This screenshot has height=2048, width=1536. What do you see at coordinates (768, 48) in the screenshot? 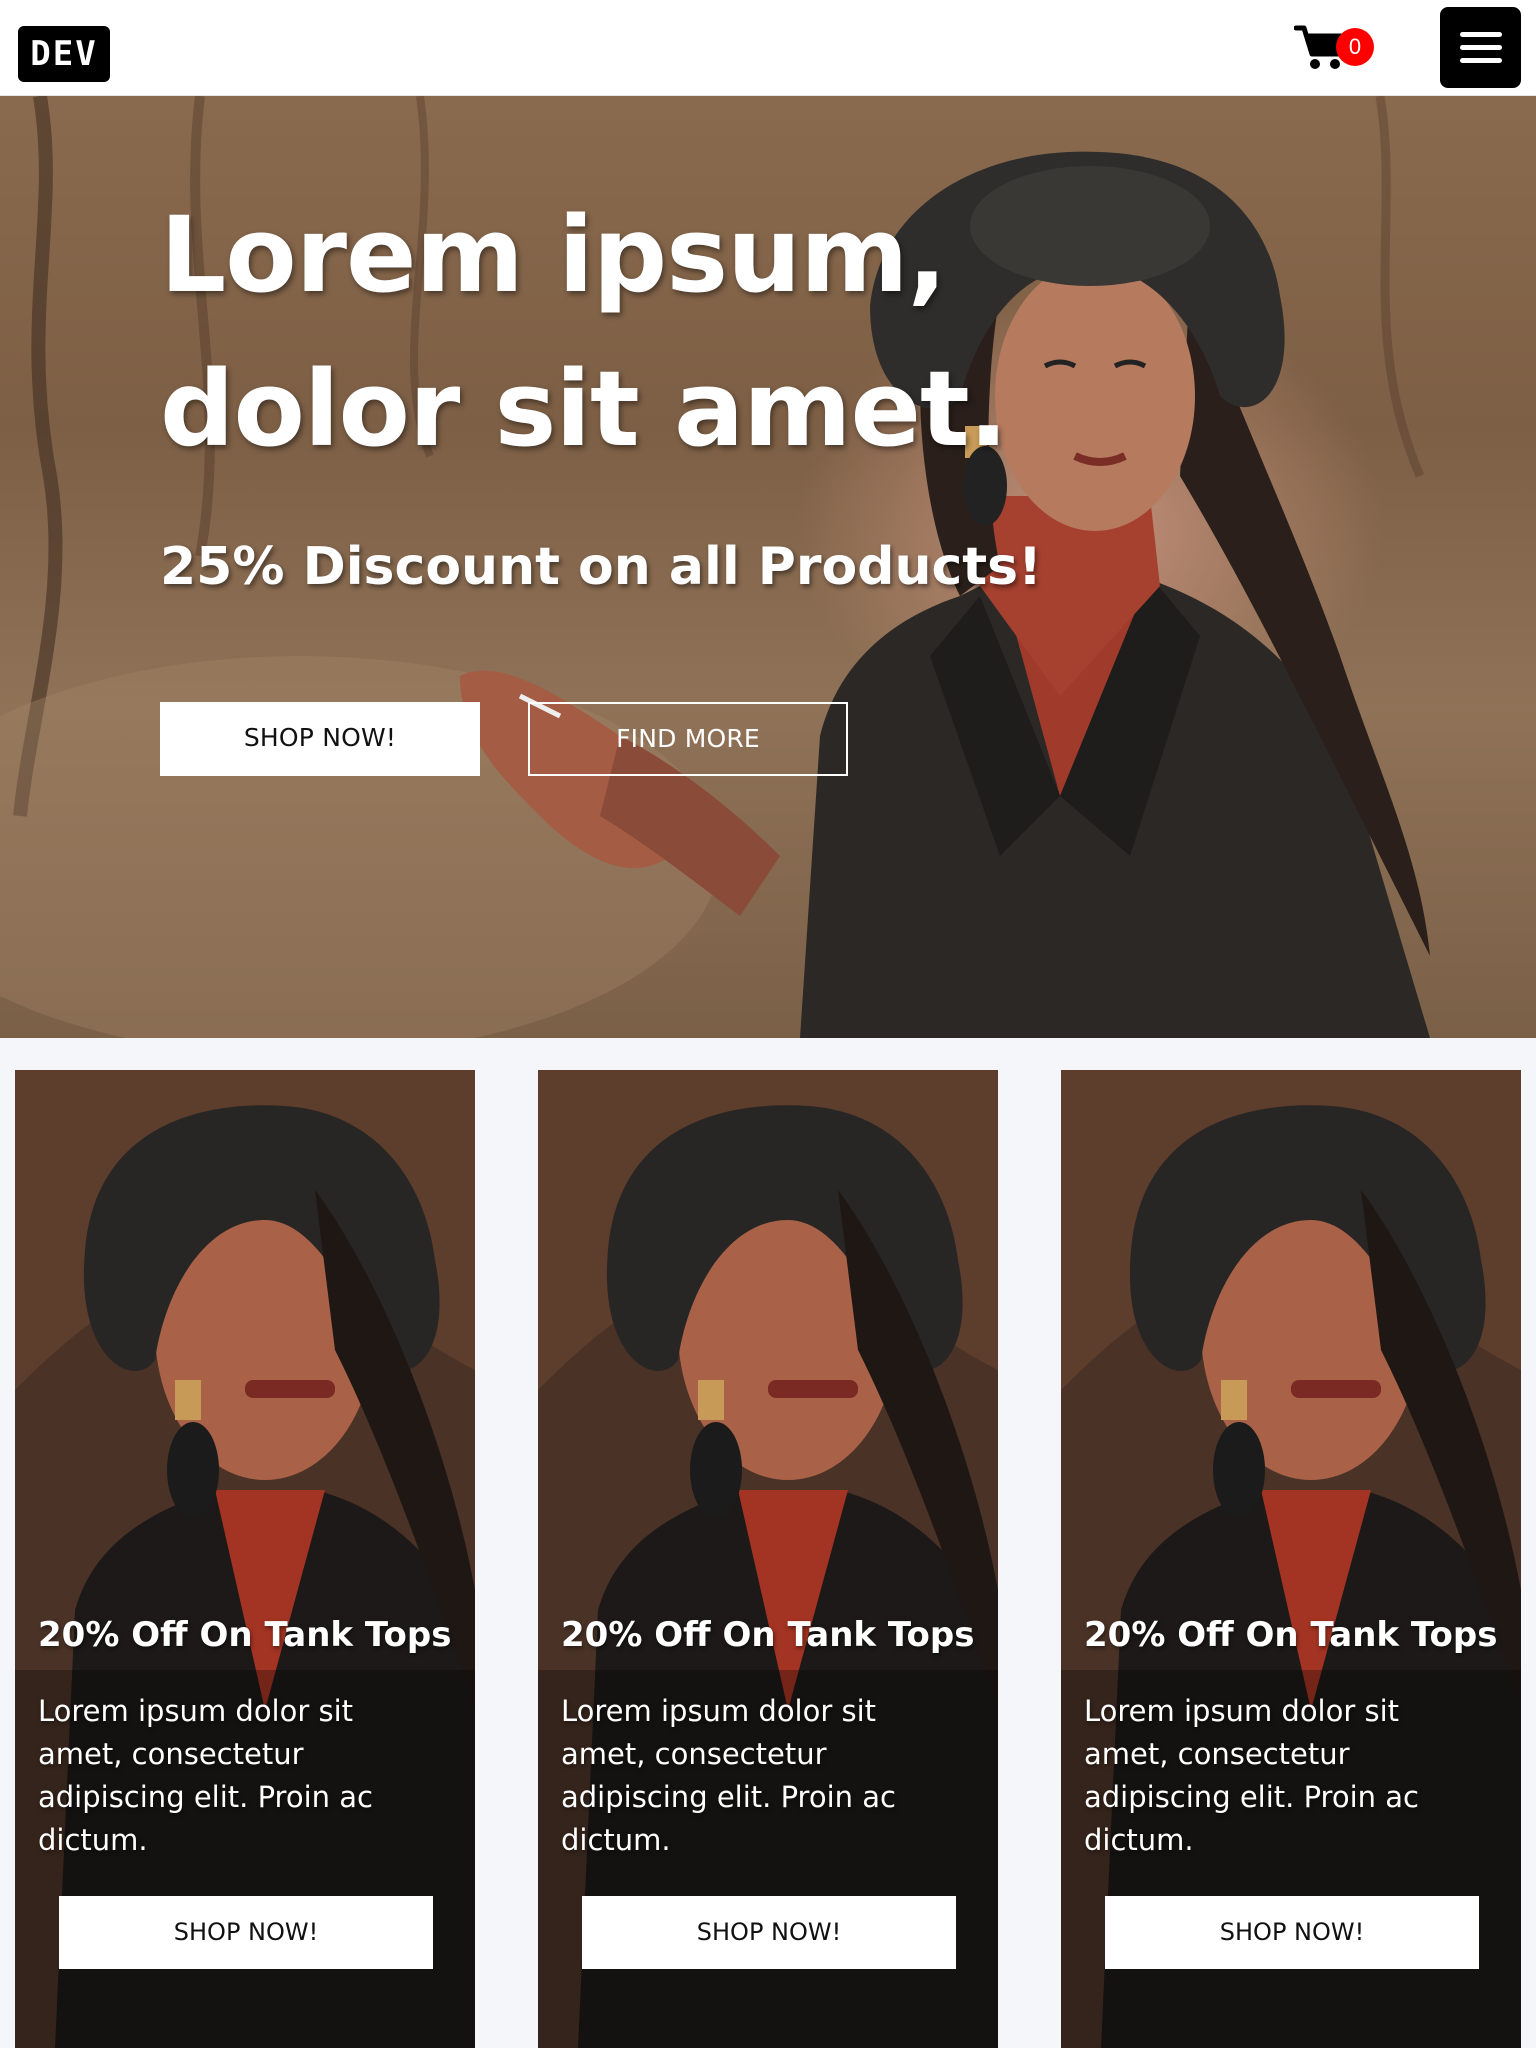
I see `top-navbar: DEV 0` at bounding box center [768, 48].